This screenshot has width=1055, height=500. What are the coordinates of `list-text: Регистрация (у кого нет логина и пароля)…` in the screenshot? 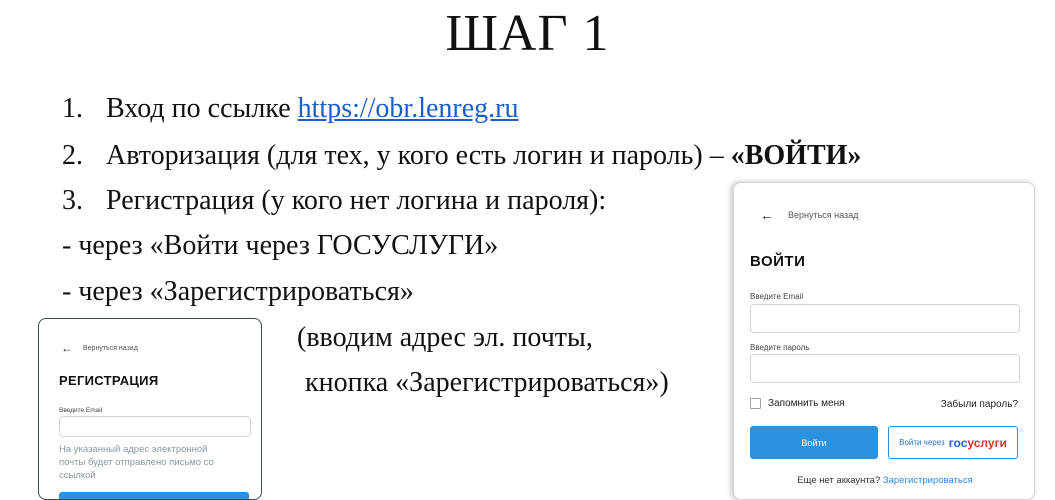 It's located at (356, 200).